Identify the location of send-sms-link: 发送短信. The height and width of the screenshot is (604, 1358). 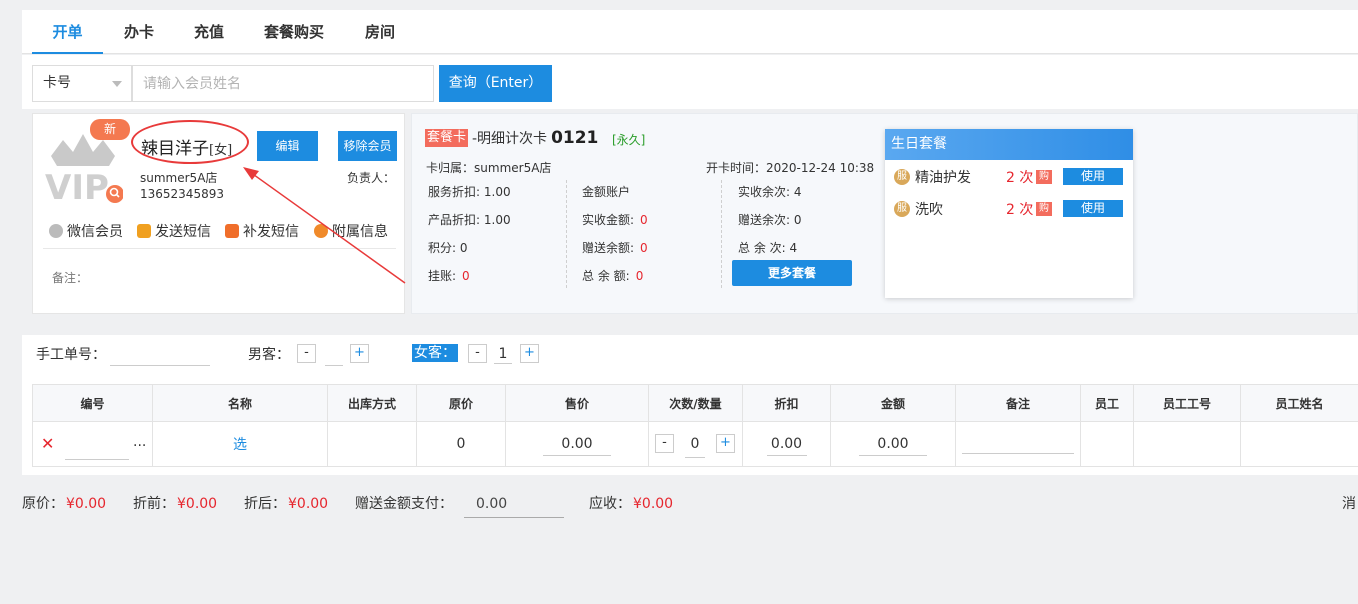
(174, 231).